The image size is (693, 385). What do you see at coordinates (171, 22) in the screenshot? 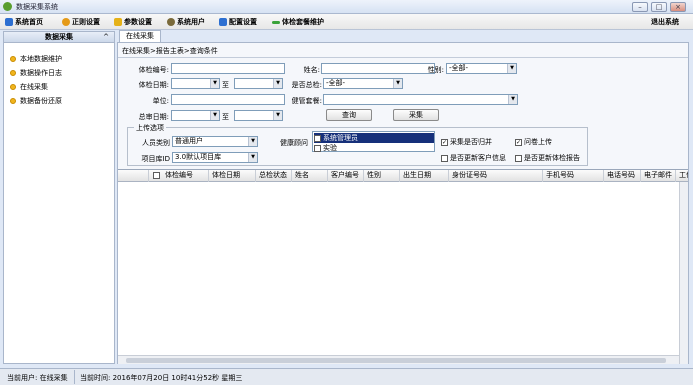
I see `users-icon` at bounding box center [171, 22].